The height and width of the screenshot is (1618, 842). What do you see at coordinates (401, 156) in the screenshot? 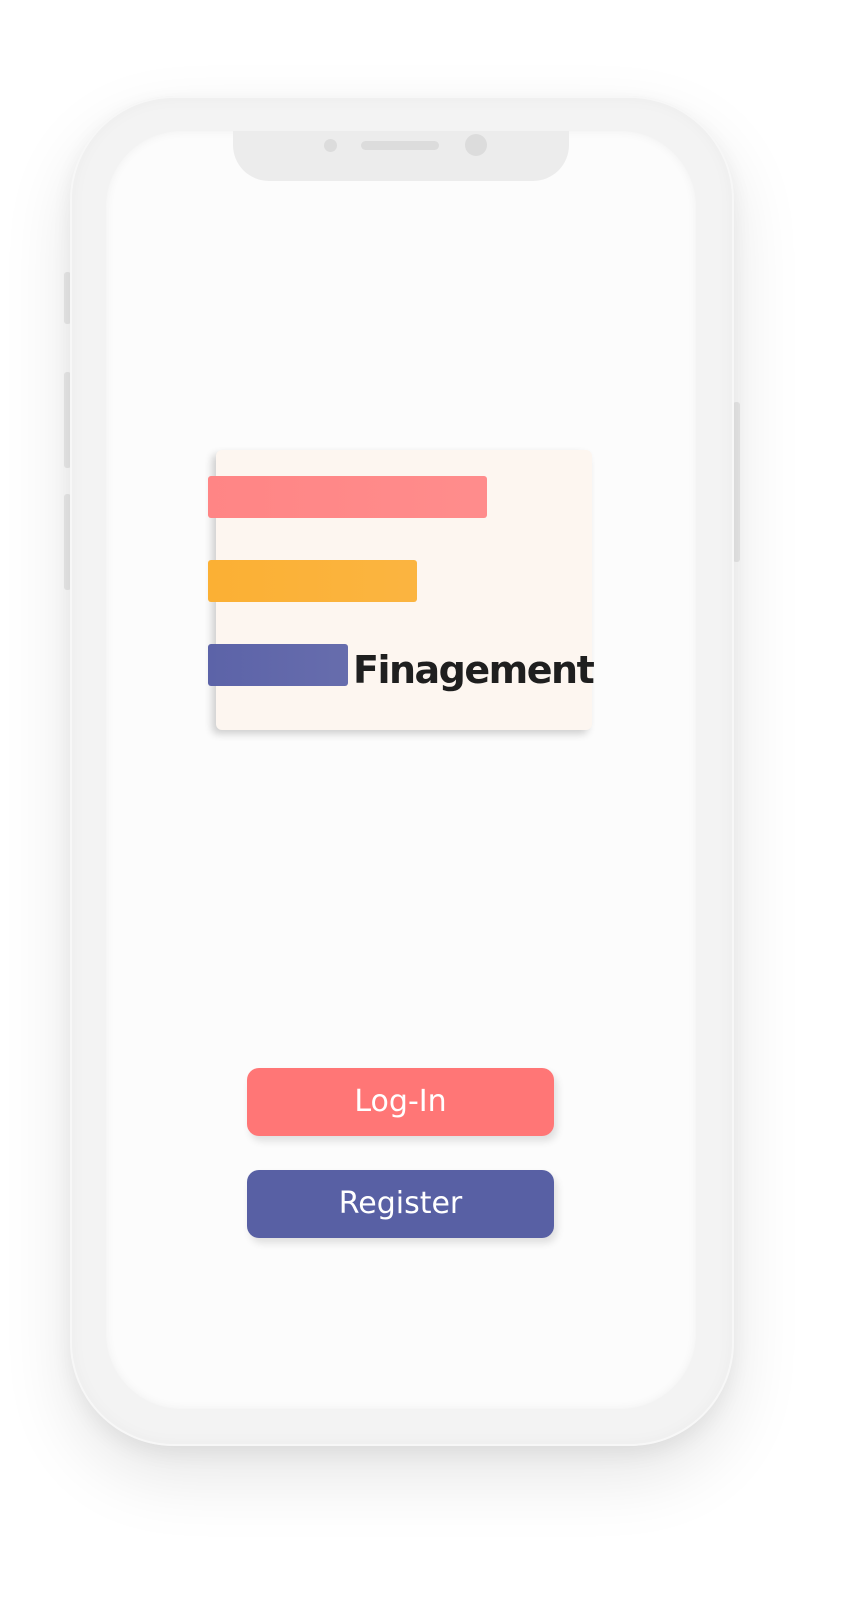
I see `notch` at bounding box center [401, 156].